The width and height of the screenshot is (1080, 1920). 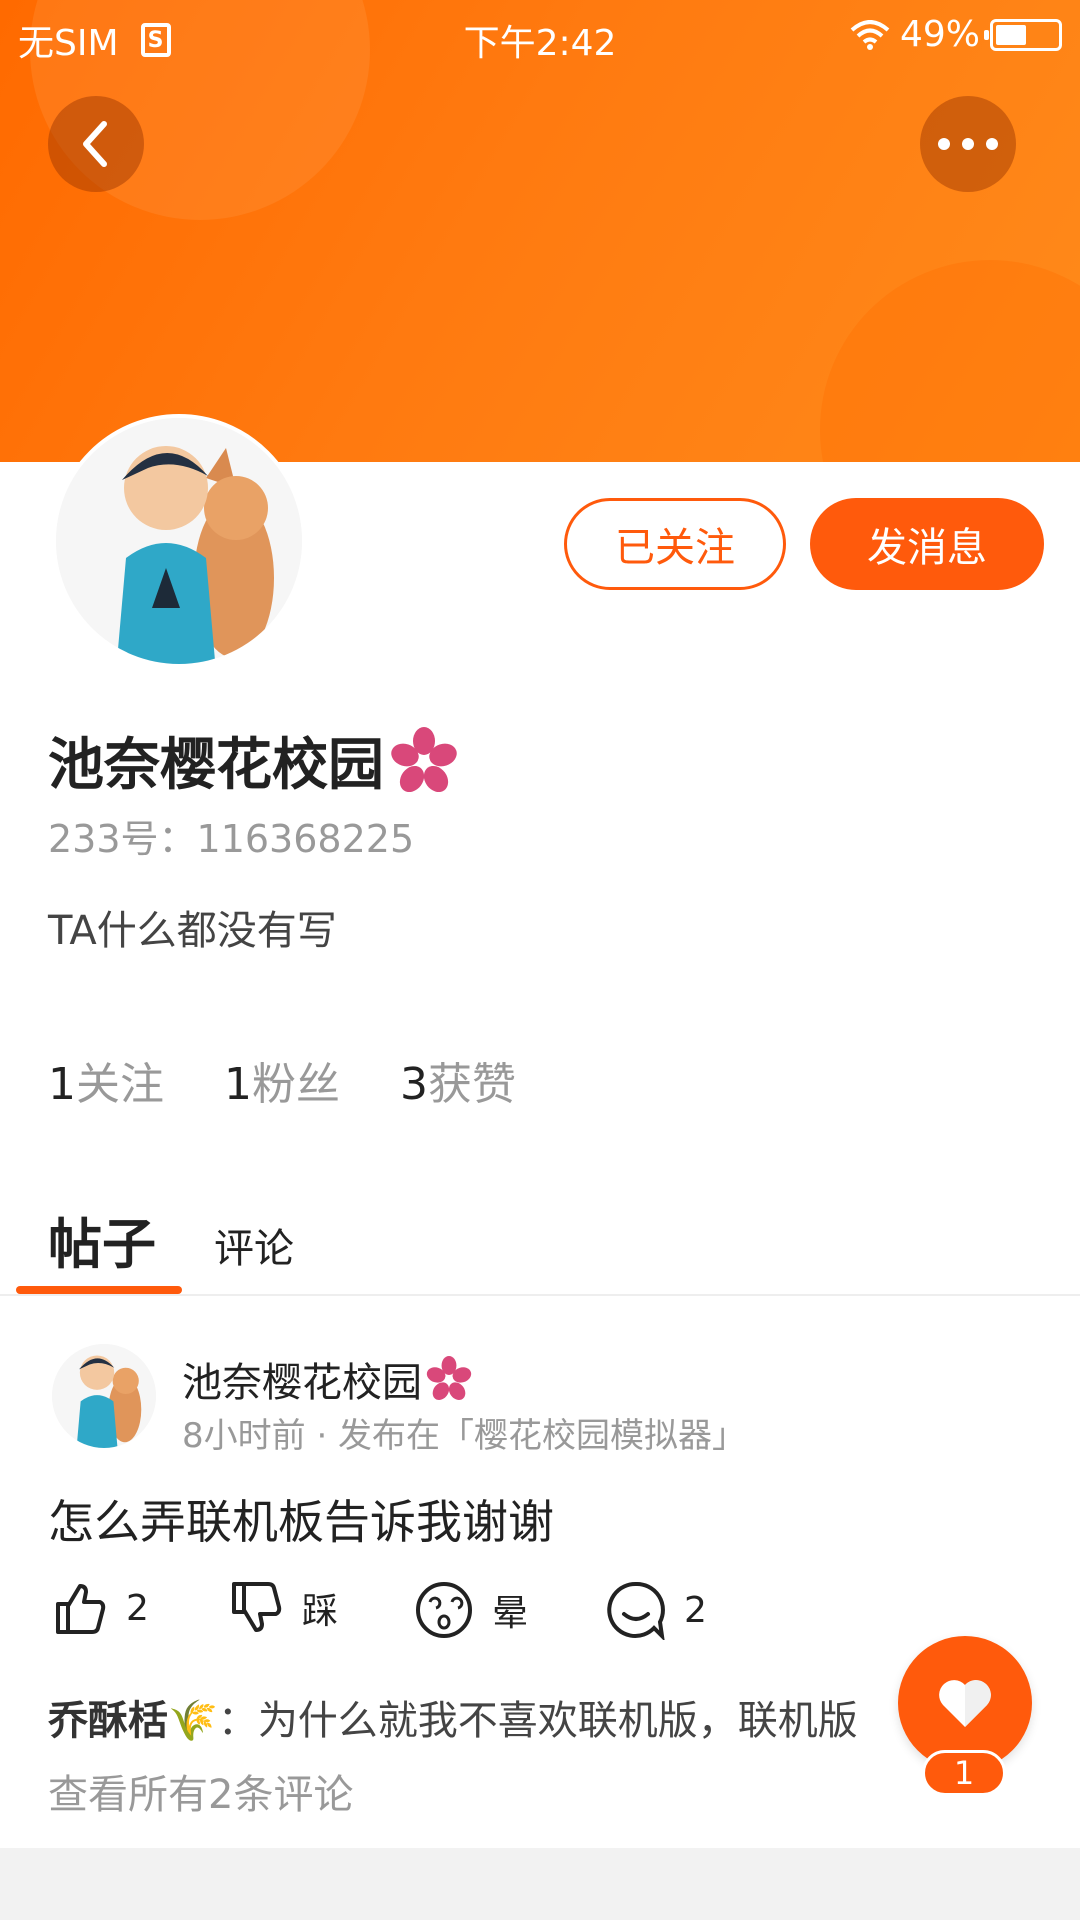 I want to click on stat-label: 粉丝, so click(x=296, y=1084).